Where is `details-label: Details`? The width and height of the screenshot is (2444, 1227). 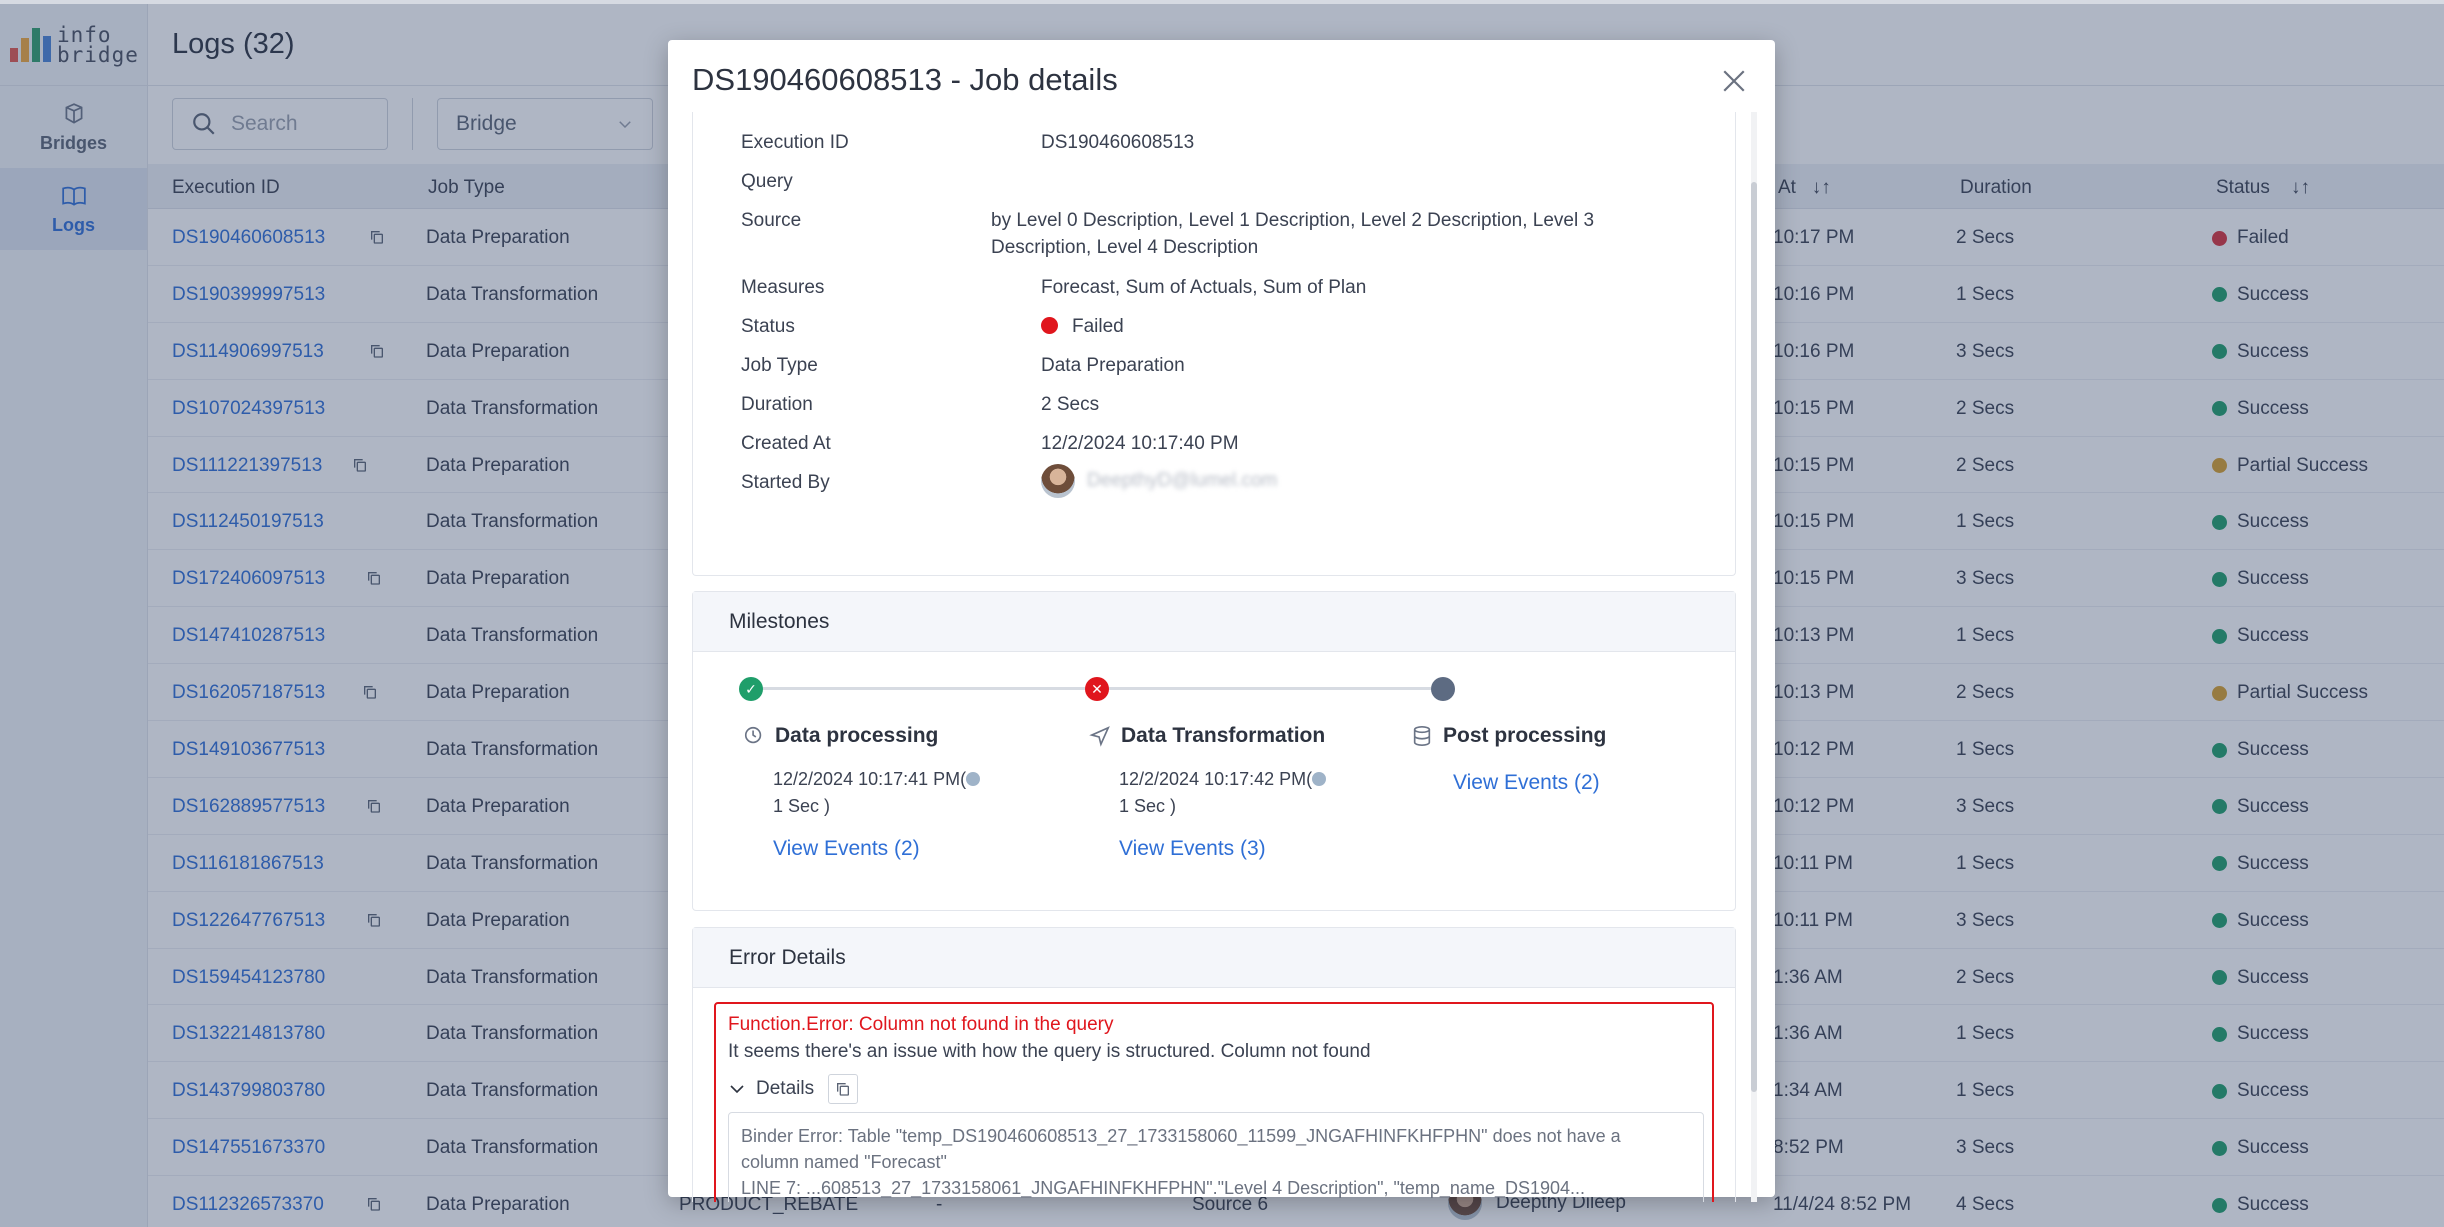
details-label: Details is located at coordinates (785, 1088).